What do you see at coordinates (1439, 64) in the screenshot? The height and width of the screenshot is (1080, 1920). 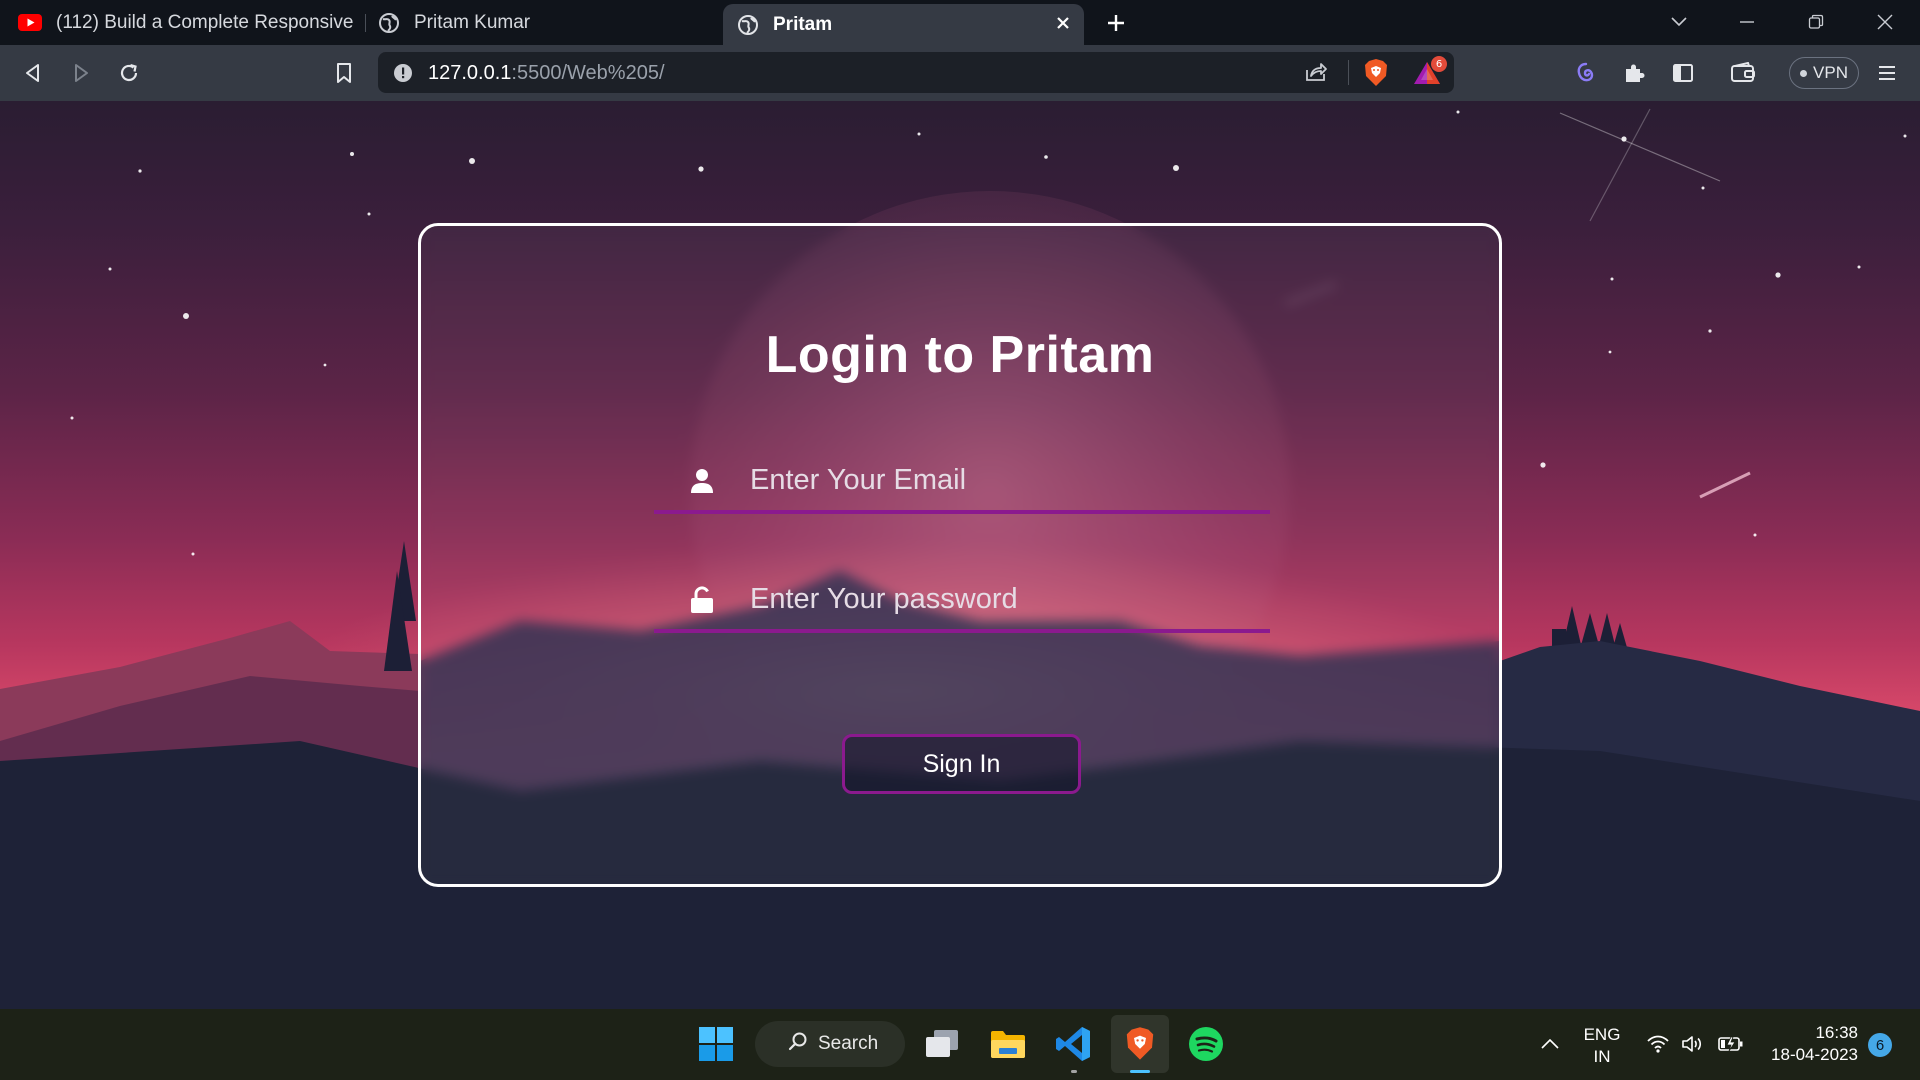 I see `rewards-badge: 6` at bounding box center [1439, 64].